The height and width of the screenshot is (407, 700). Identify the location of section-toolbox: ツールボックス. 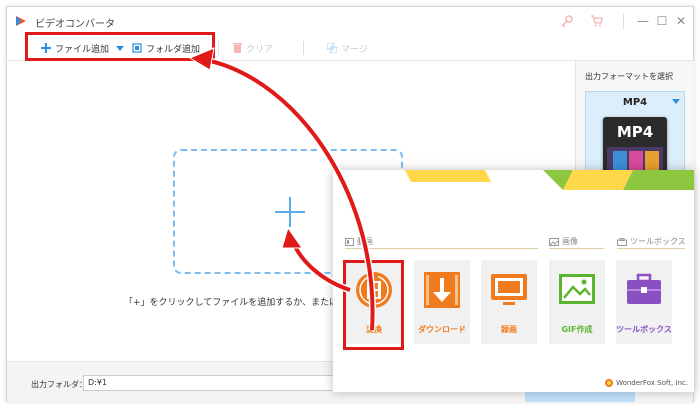
(651, 241).